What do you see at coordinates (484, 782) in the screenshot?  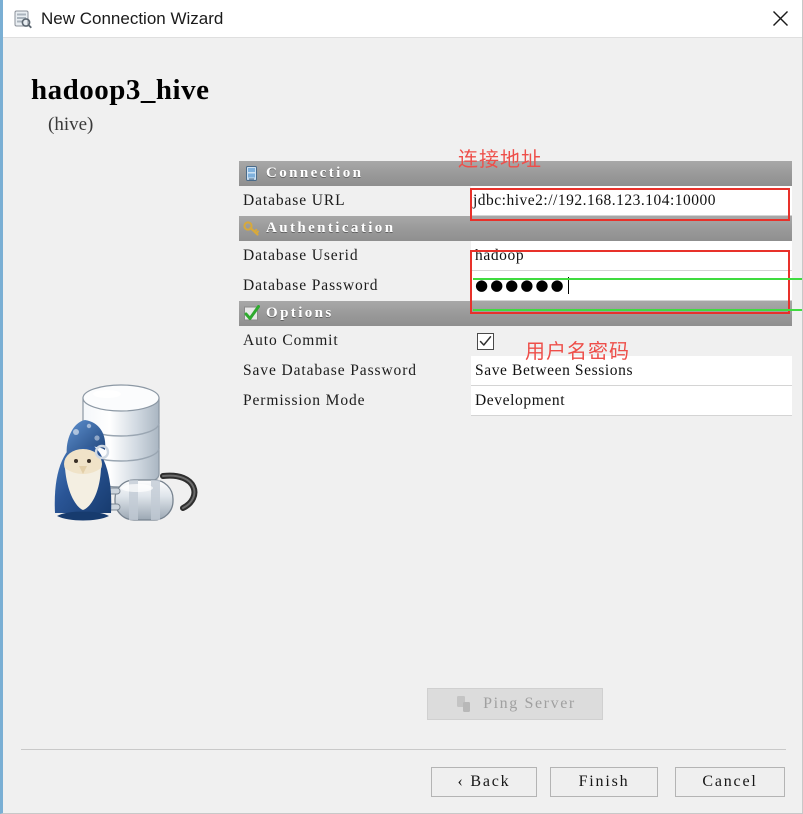 I see `back-button: ‹ Back` at bounding box center [484, 782].